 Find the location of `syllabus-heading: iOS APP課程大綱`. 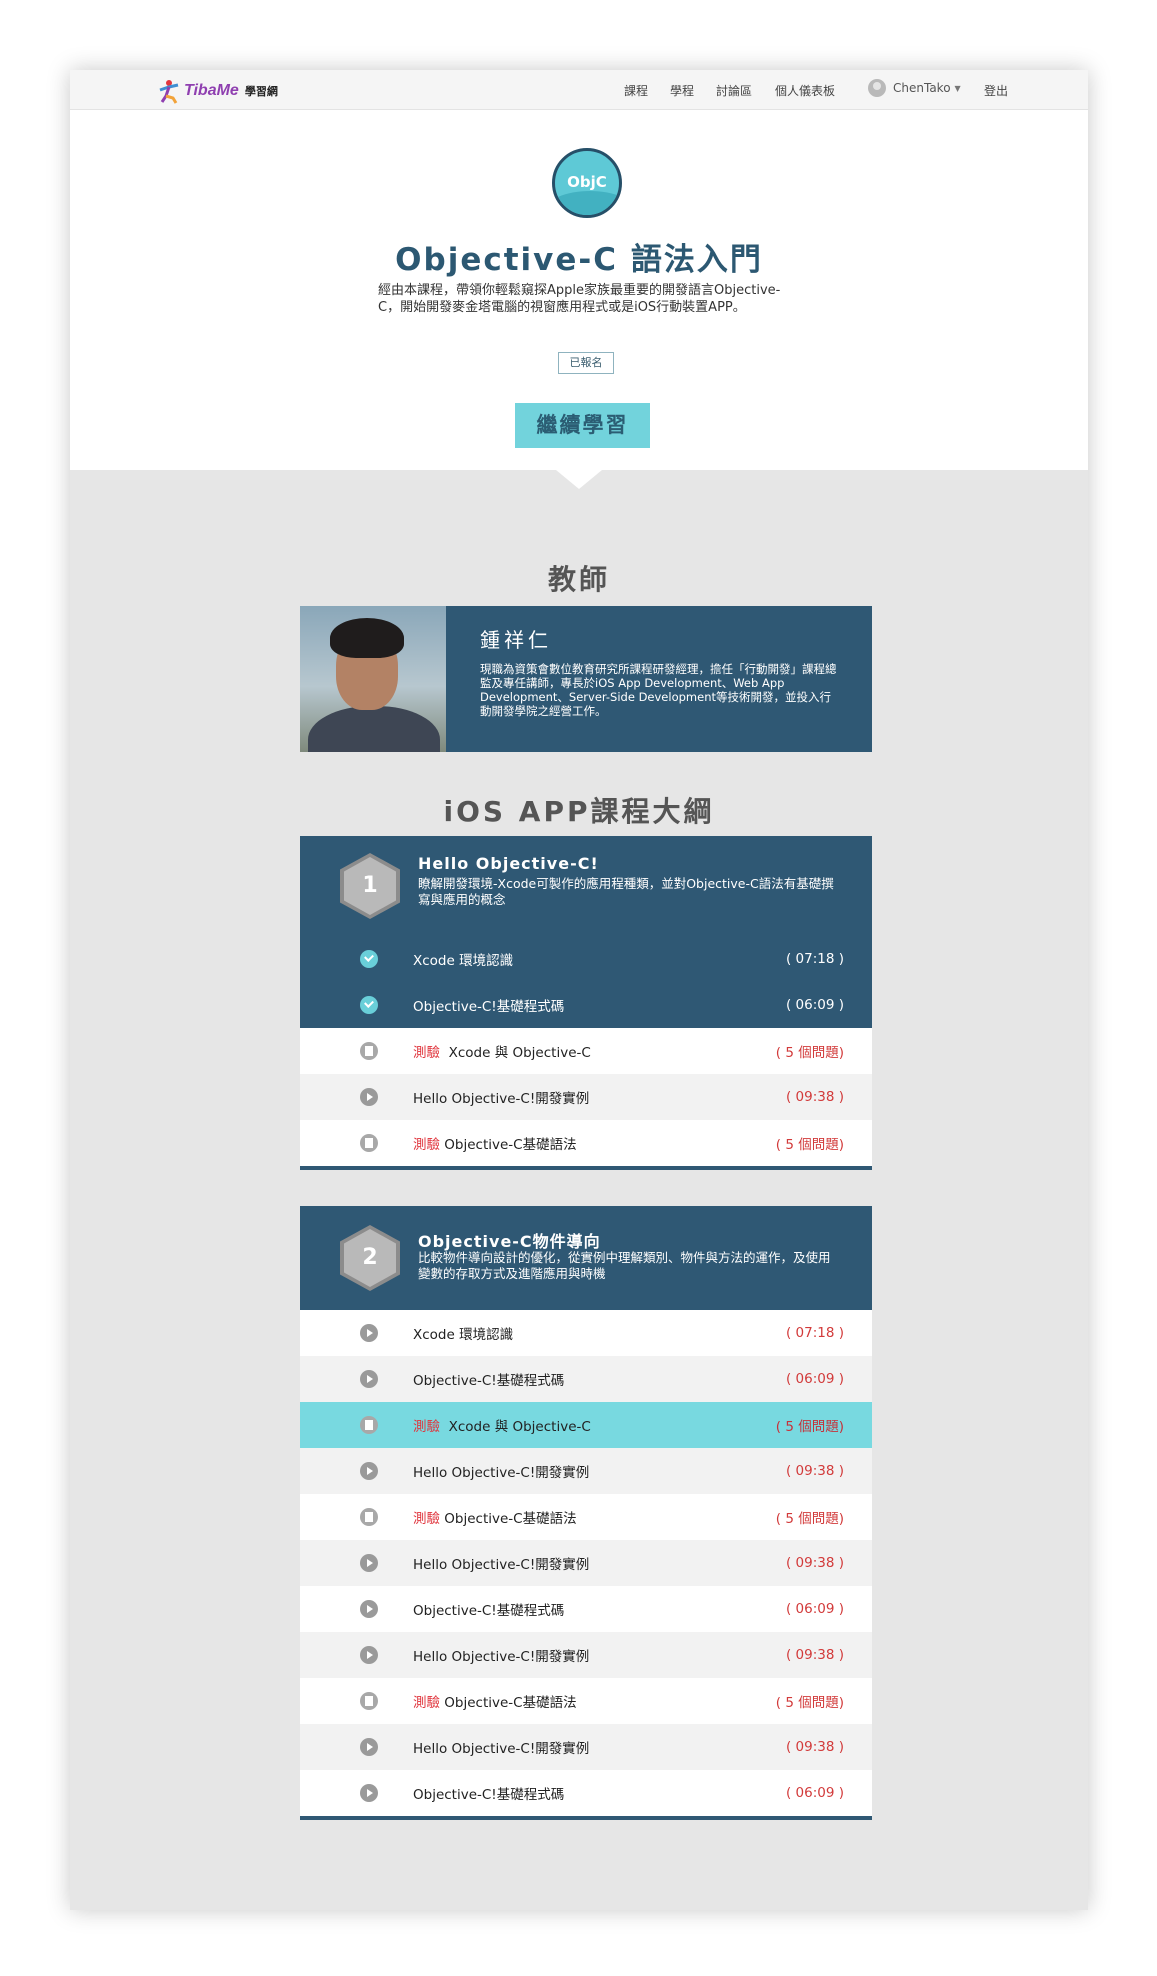

syllabus-heading: iOS APP課程大綱 is located at coordinates (579, 811).